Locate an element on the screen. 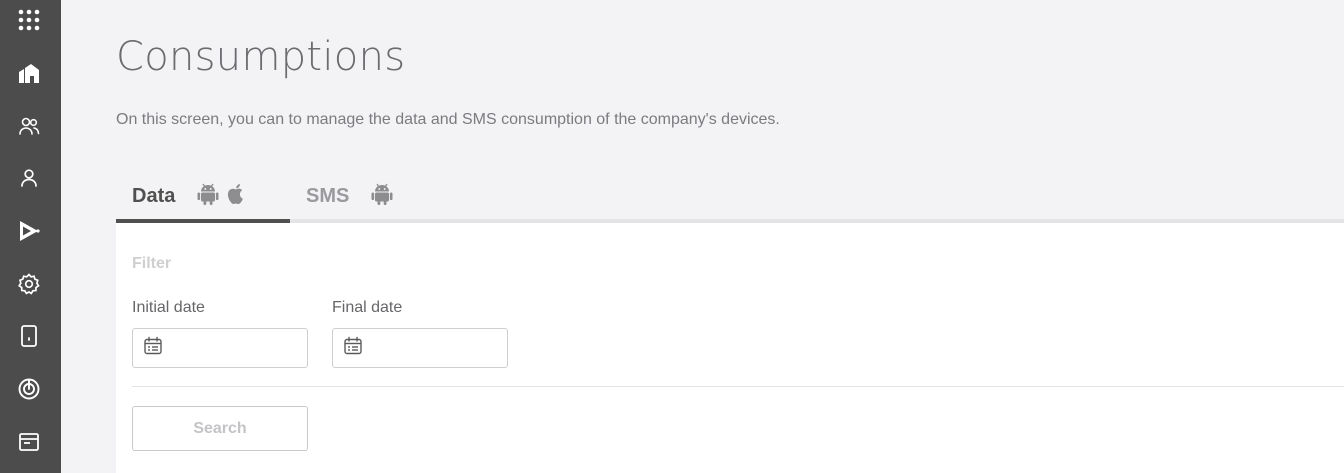 The height and width of the screenshot is (473, 1344). search-button: Search is located at coordinates (220, 428).